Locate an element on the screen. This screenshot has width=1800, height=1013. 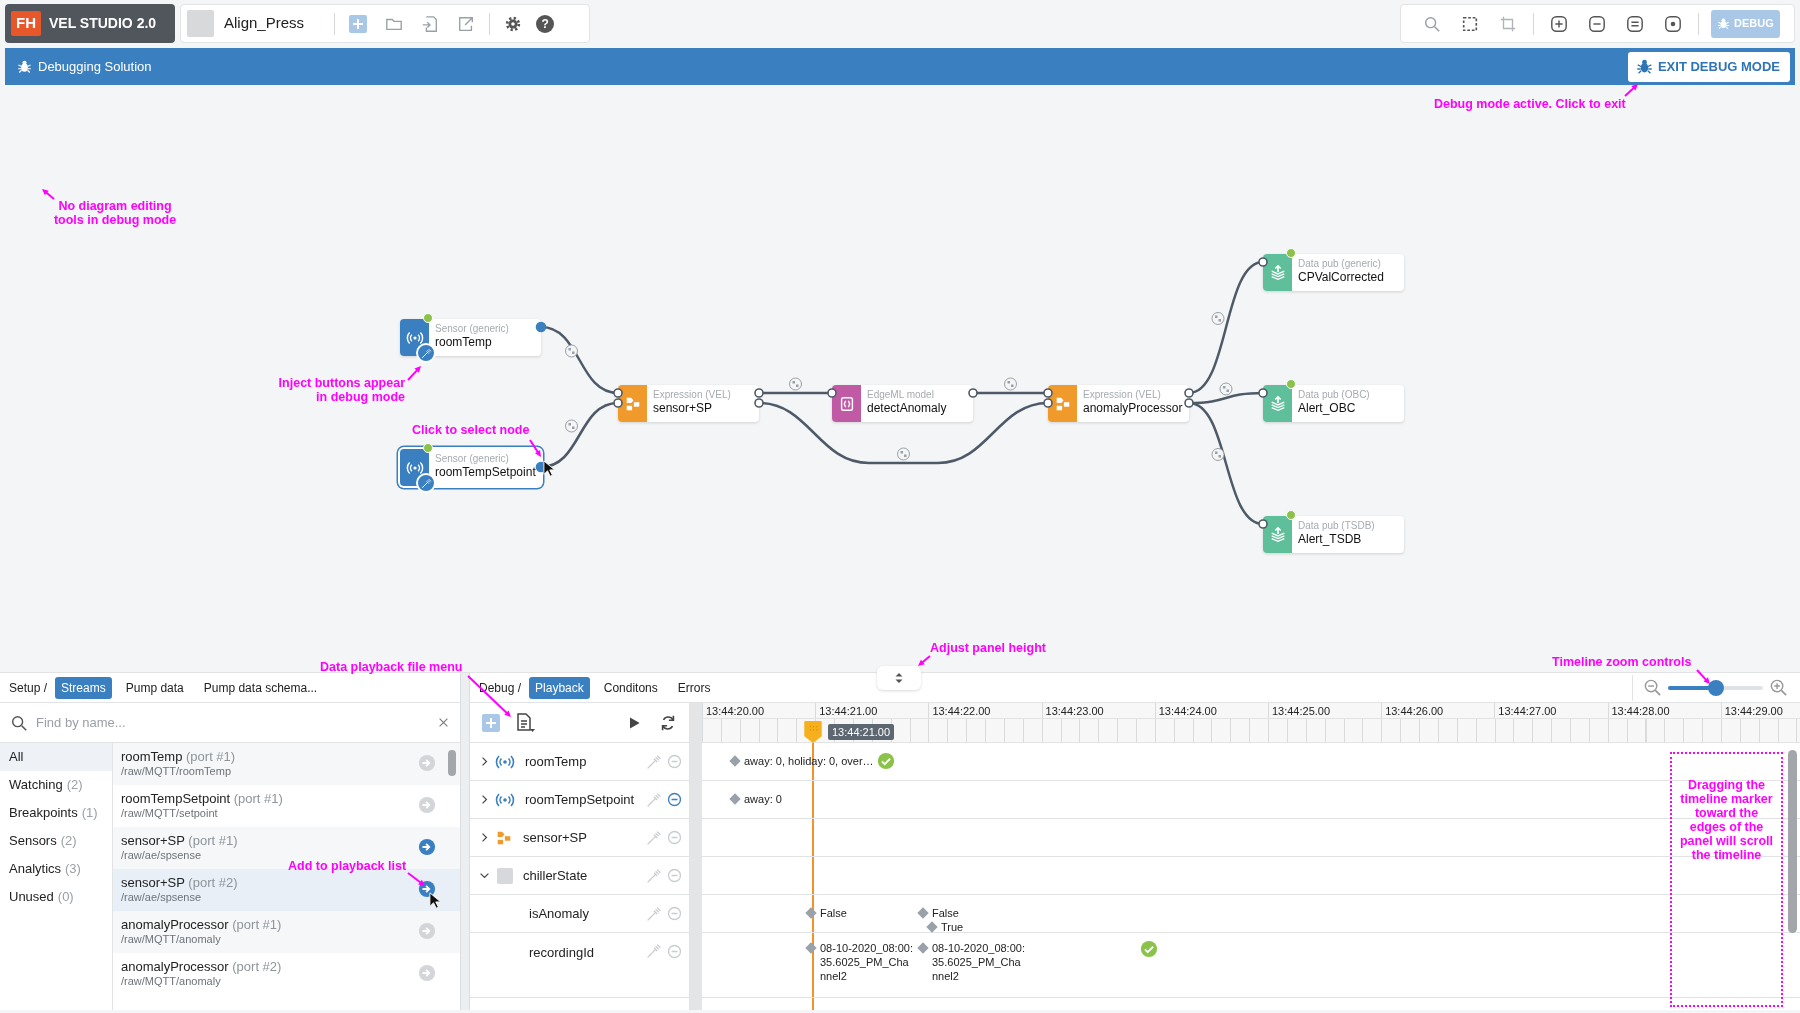
stream-name: roomTempSetpoint (port #1) is located at coordinates (202, 800).